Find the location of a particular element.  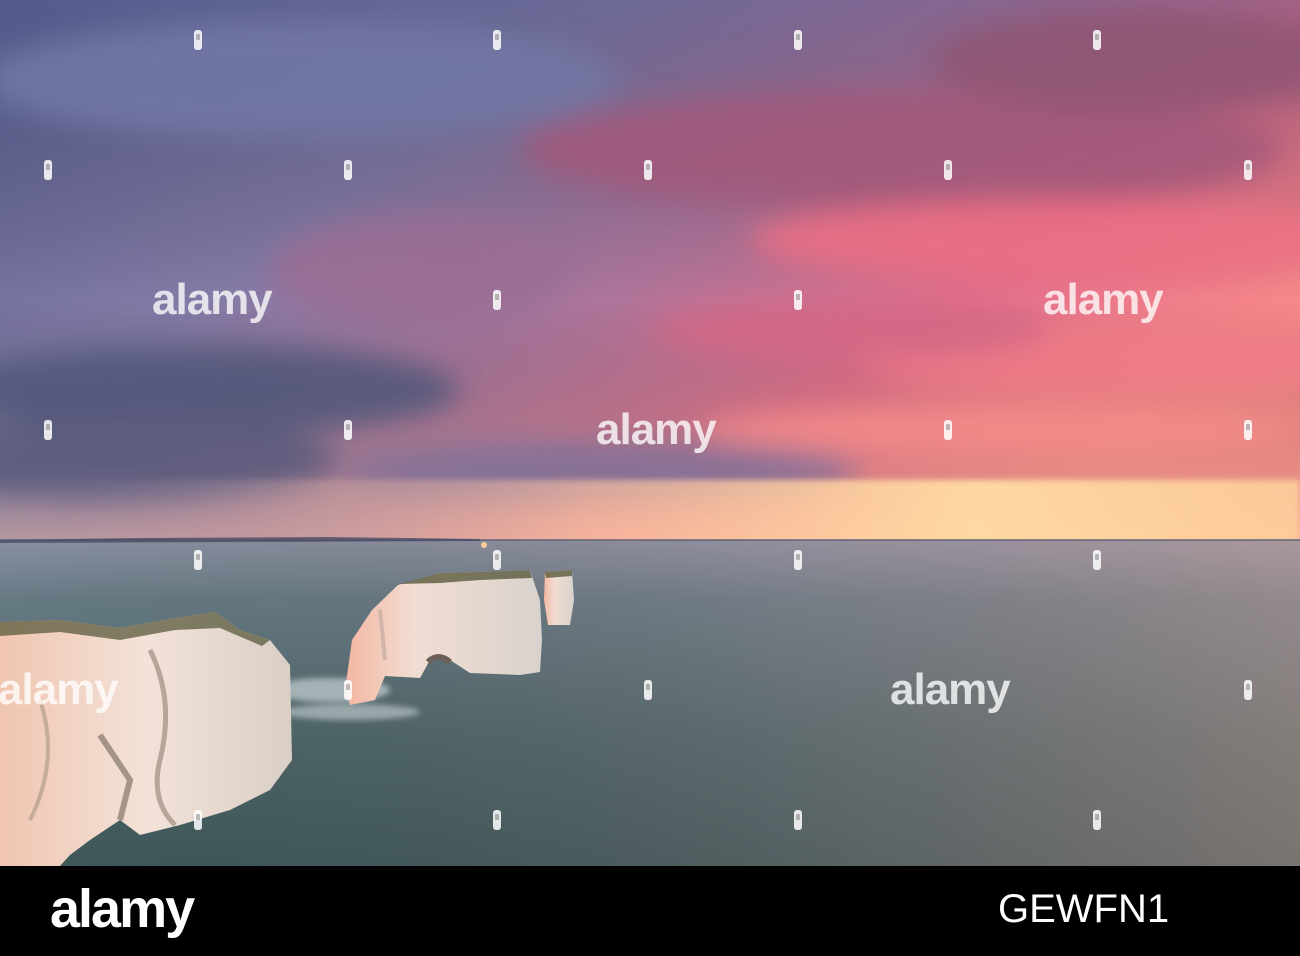

image-id: GEWFN1 is located at coordinates (1084, 909).